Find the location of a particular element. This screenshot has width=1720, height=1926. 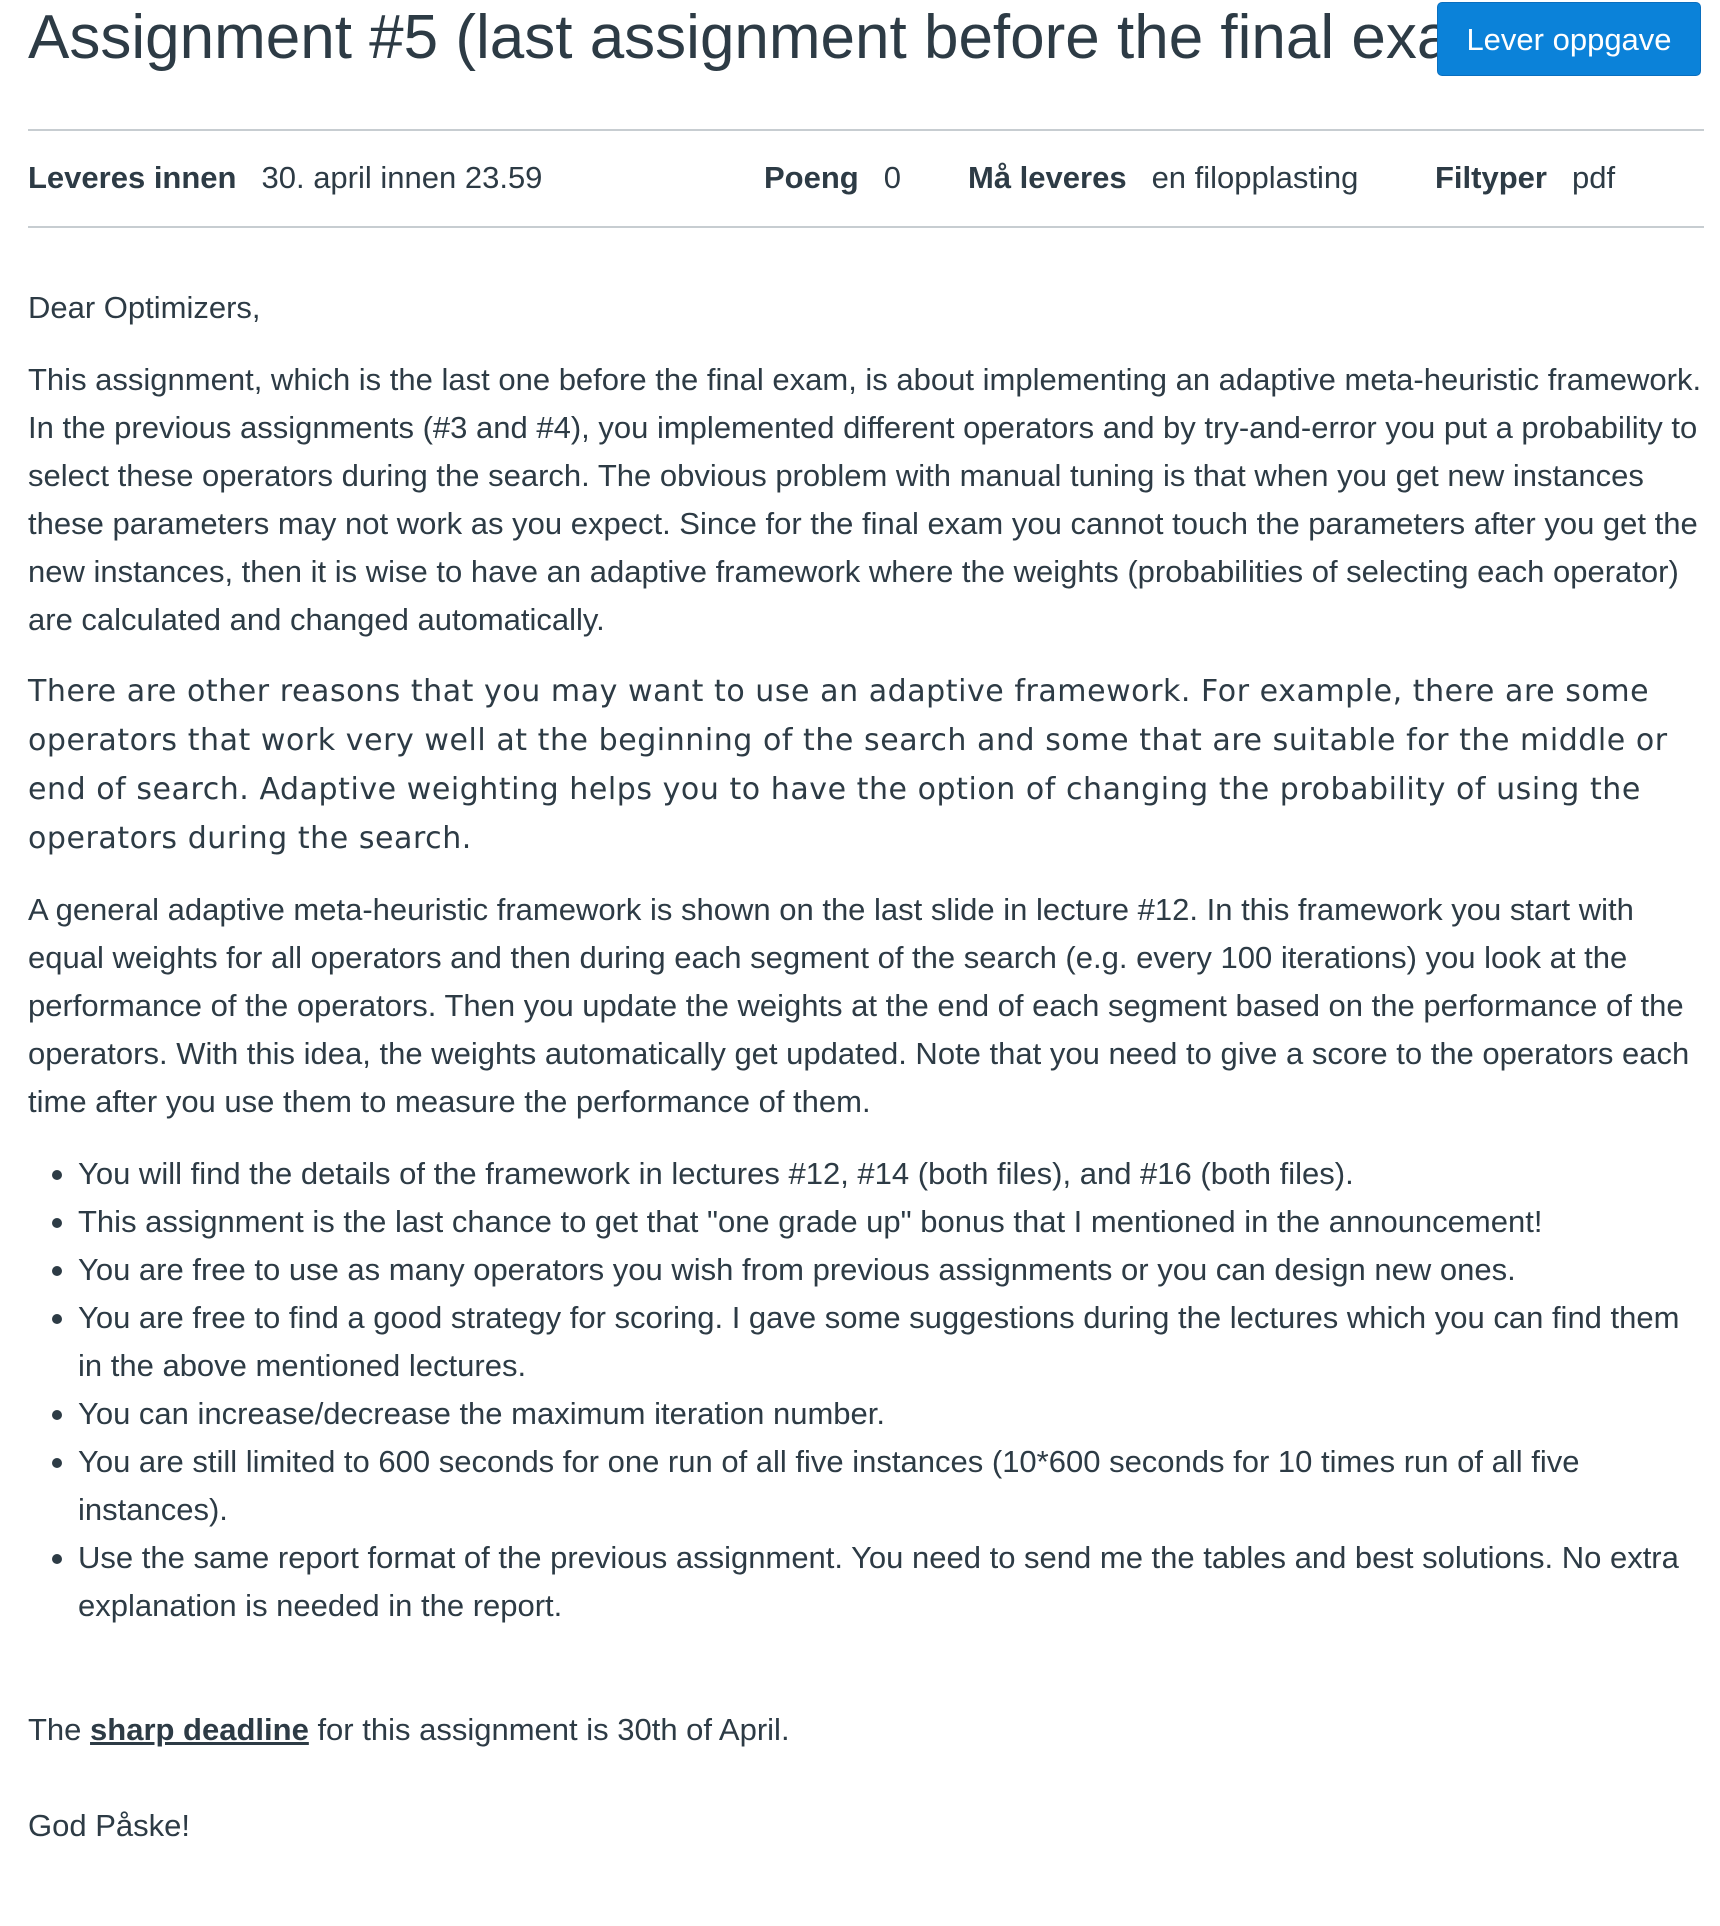

submitting-value: en filopplasting is located at coordinates (1255, 177).